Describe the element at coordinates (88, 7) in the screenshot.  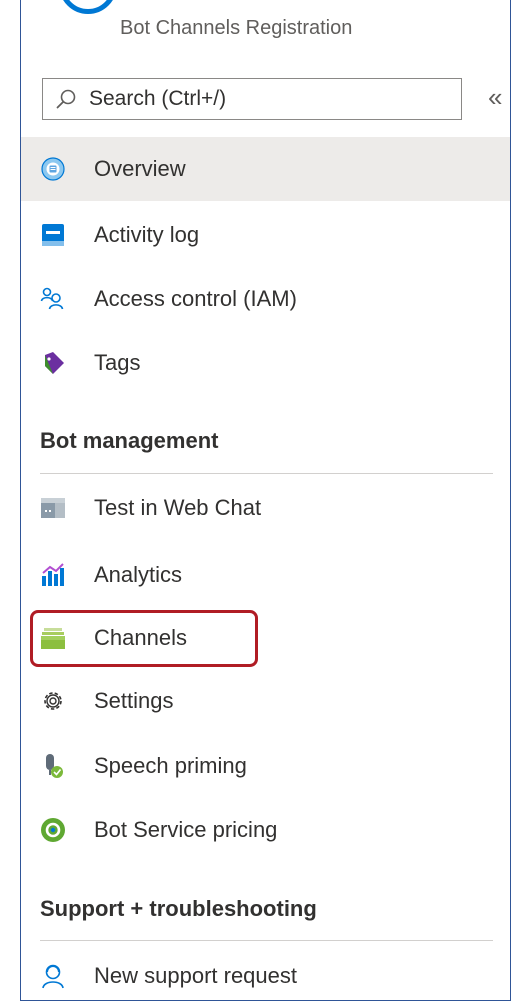
I see `bot-resource-icon` at that location.